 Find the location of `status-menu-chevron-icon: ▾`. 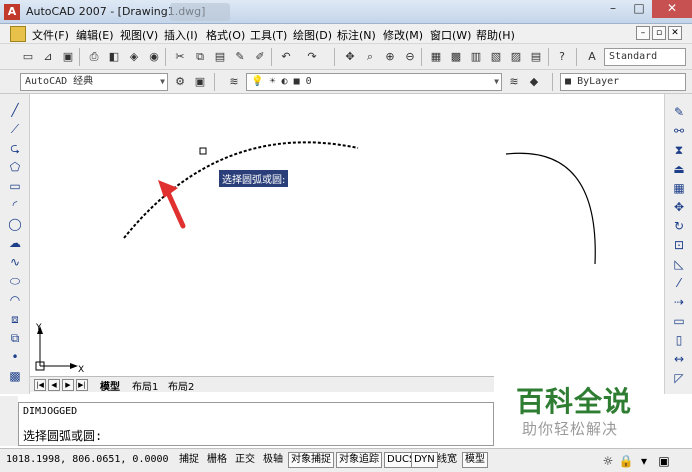

status-menu-chevron-icon: ▾ is located at coordinates (644, 461).